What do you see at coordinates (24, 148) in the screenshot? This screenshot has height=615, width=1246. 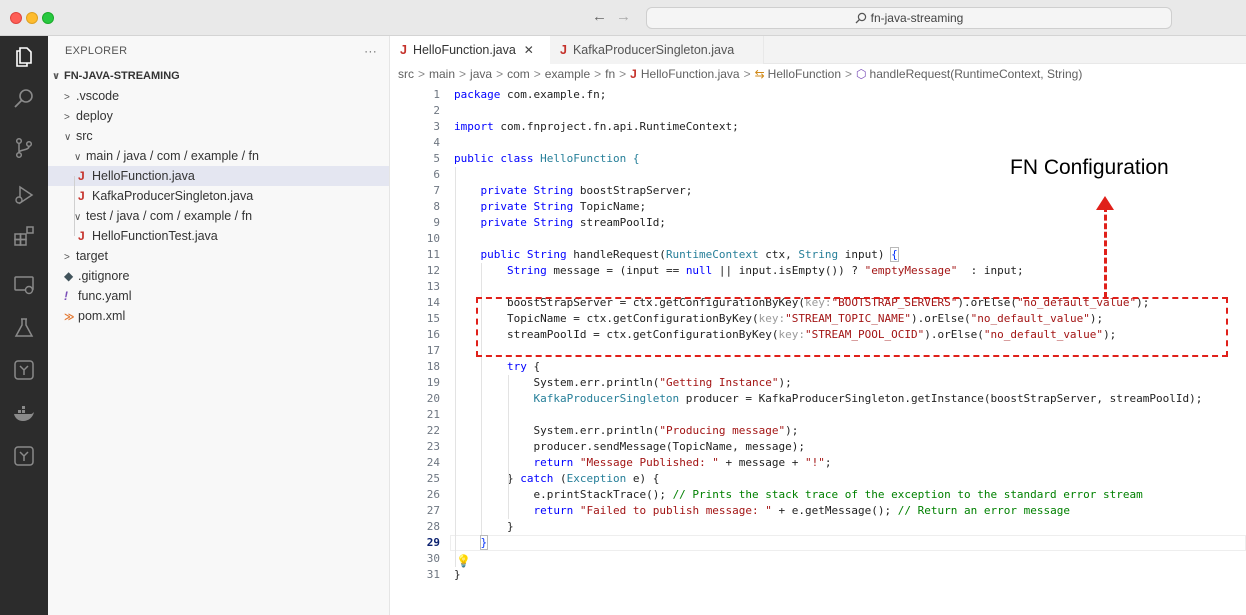 I see `source-control-icon` at bounding box center [24, 148].